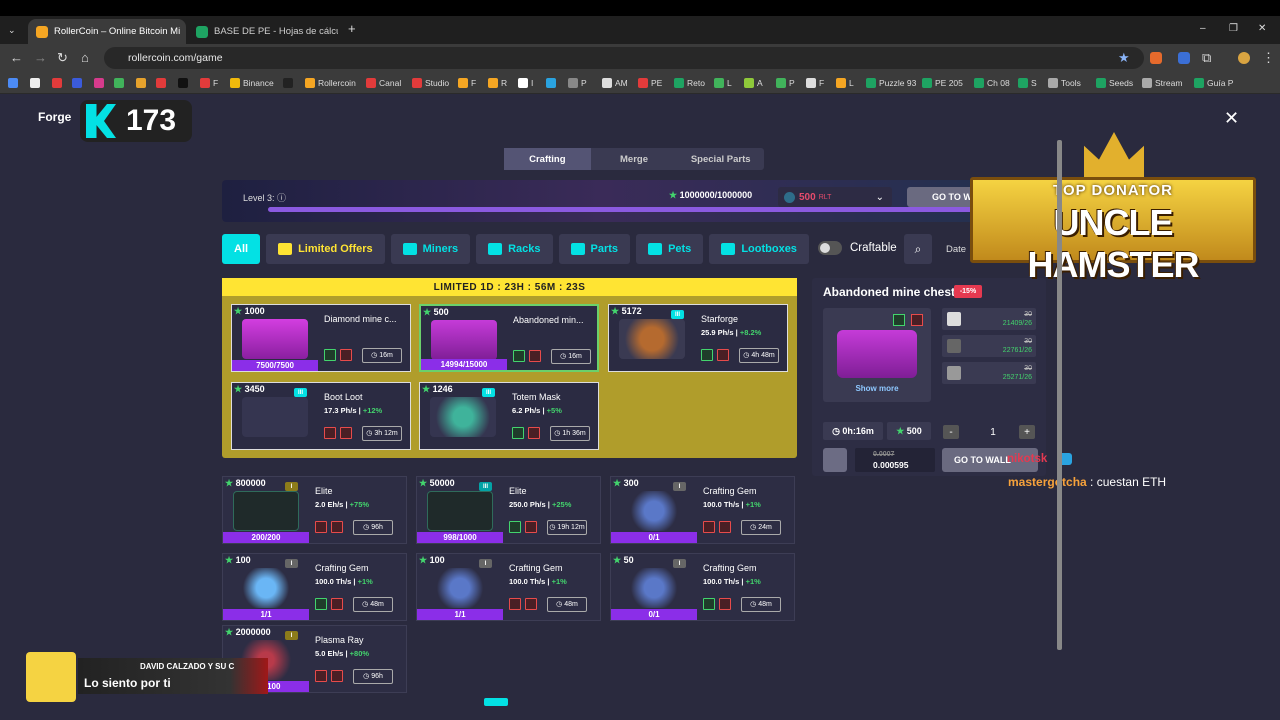  Describe the element at coordinates (615, 83) in the screenshot. I see `bookmark-item: AM` at that location.